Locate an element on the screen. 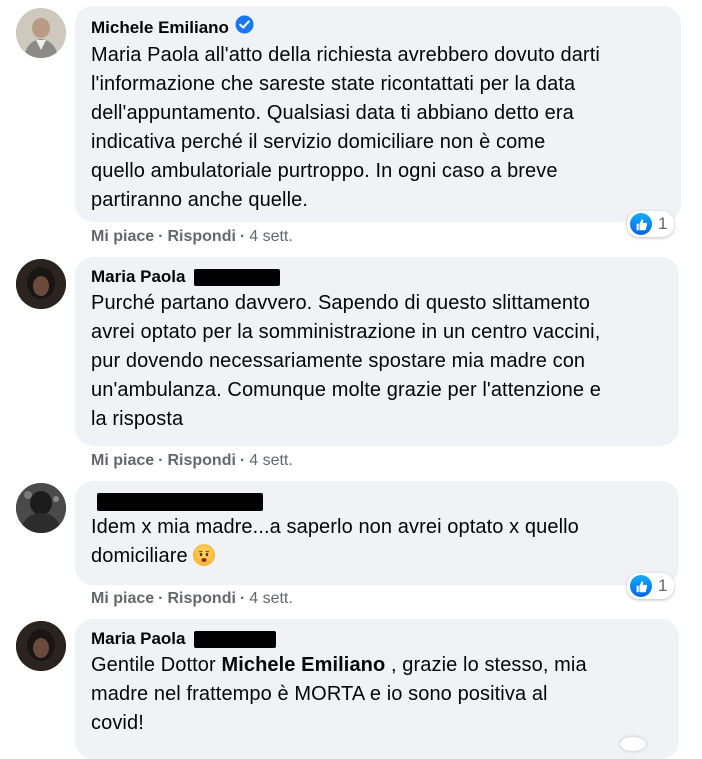 The image size is (702, 759). avatar-michele-emiliano is located at coordinates (41, 33).